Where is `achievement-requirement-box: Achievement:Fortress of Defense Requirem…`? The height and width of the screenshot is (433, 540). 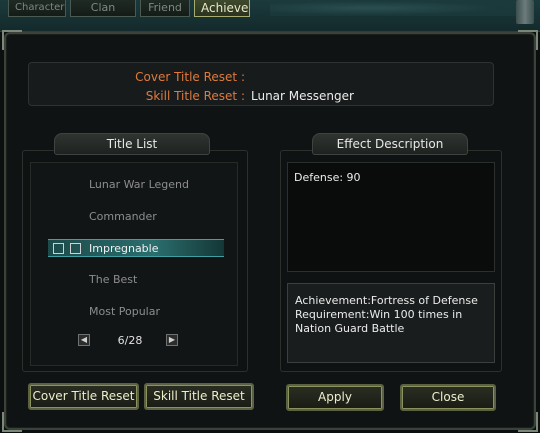
achievement-requirement-box: Achievement:Fortress of Defense Requirem… is located at coordinates (391, 323).